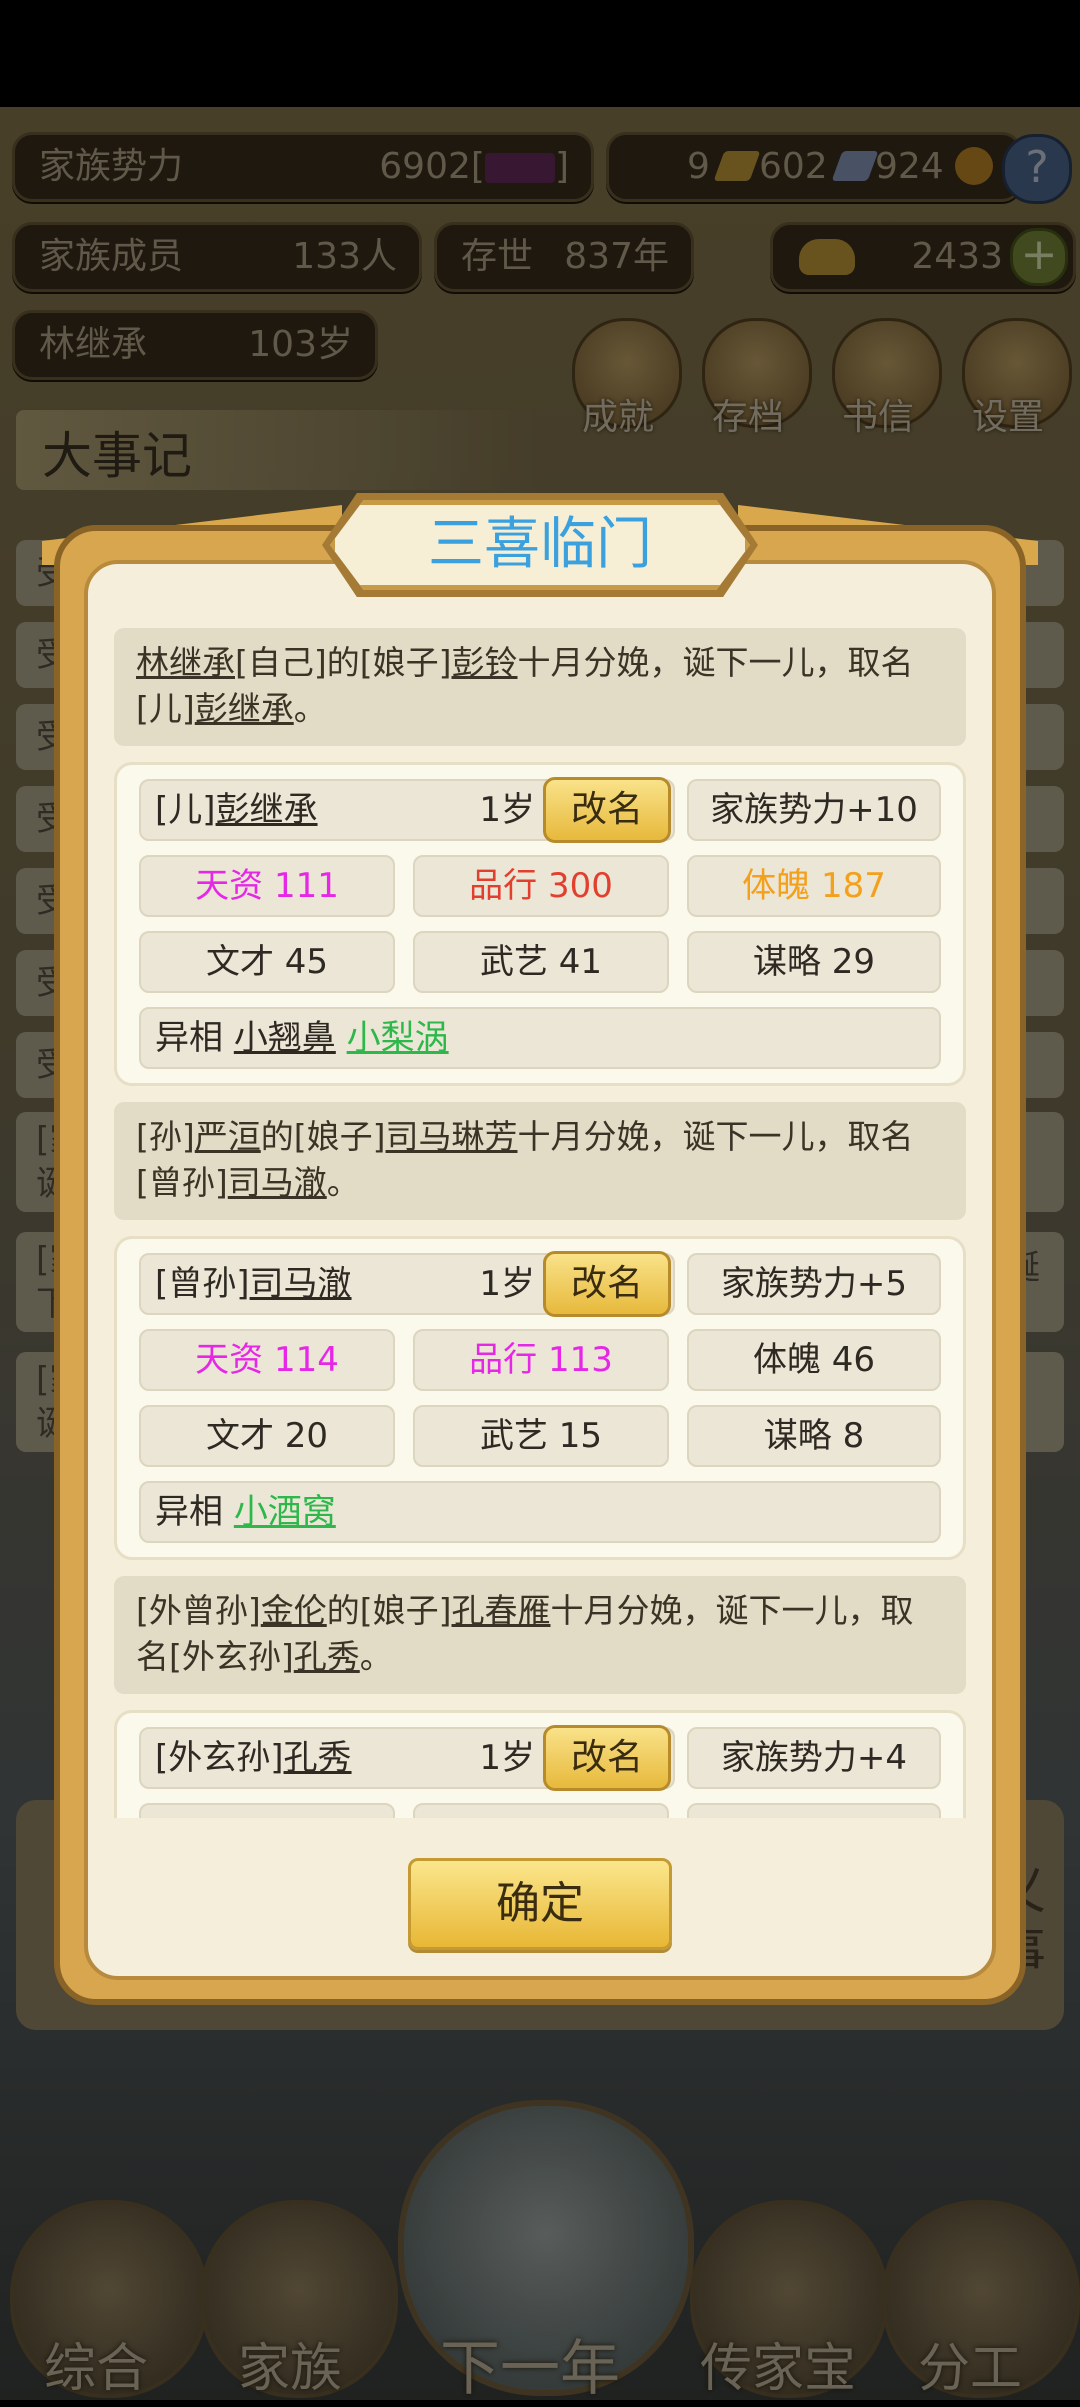 The width and height of the screenshot is (1080, 2407). What do you see at coordinates (540, 1512) in the screenshot?
I see `traits-cell: 异相 小酒窝` at bounding box center [540, 1512].